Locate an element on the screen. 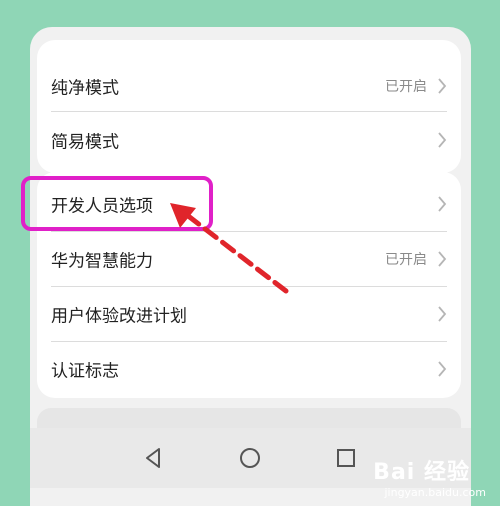 The width and height of the screenshot is (500, 506). setting-row-pure-mode: 纯净模式 已开启 is located at coordinates (249, 85).